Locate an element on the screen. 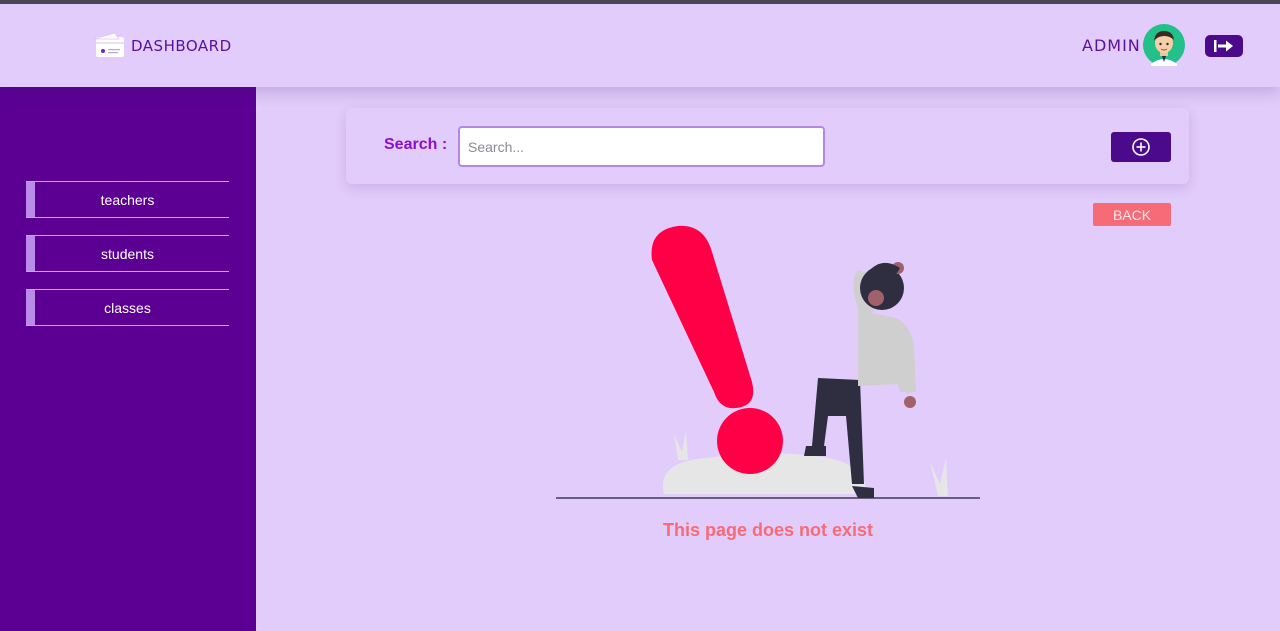  card-dashboard-icon is located at coordinates (108, 44).